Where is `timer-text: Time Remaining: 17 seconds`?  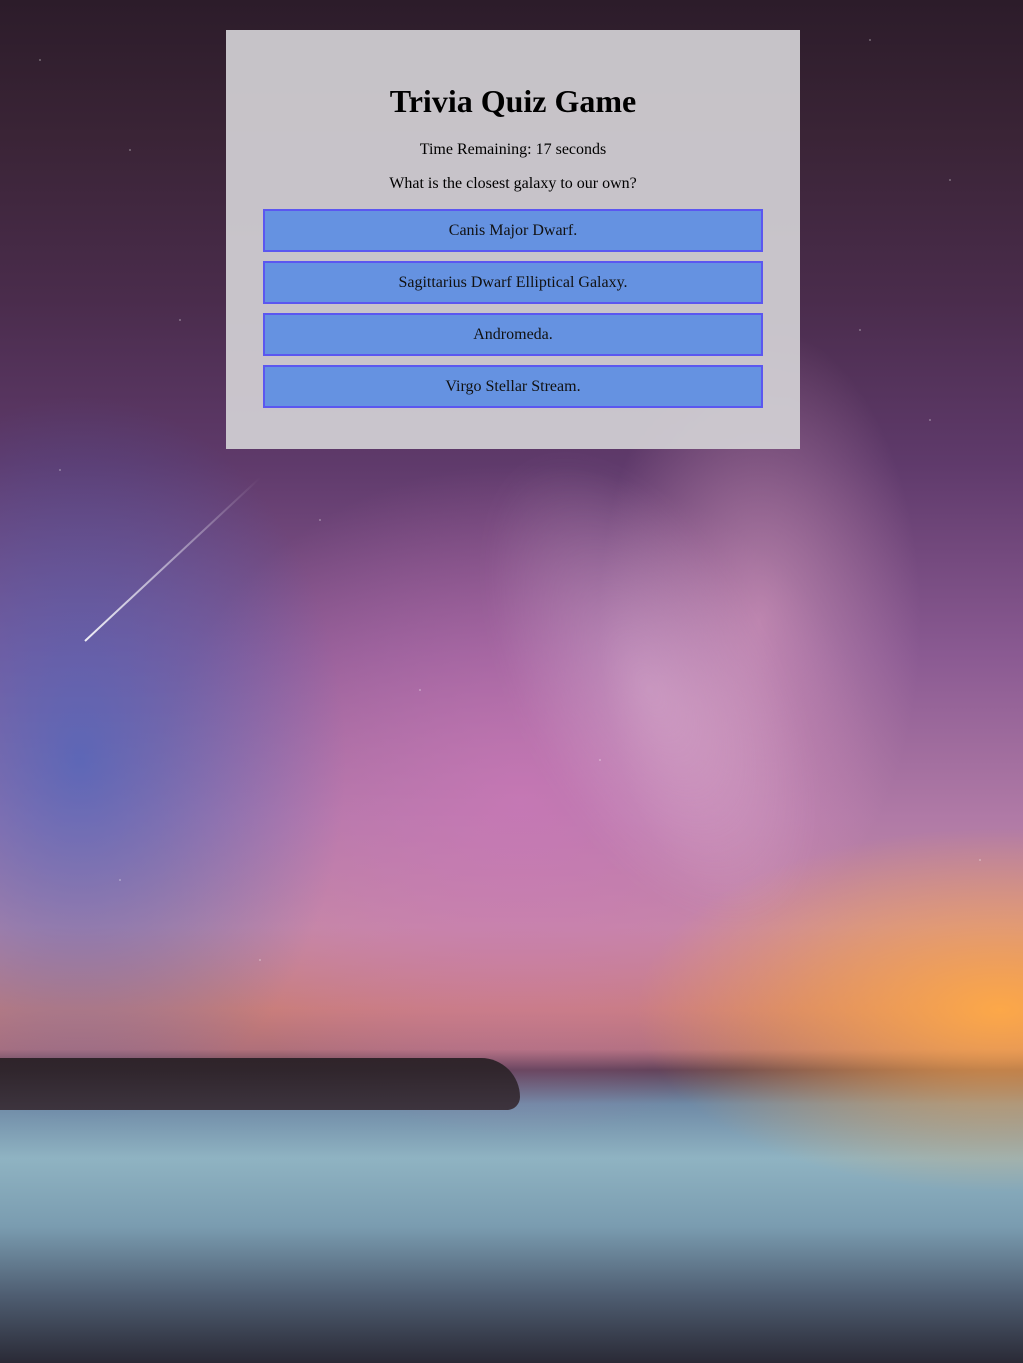
timer-text: Time Remaining: 17 seconds is located at coordinates (513, 149).